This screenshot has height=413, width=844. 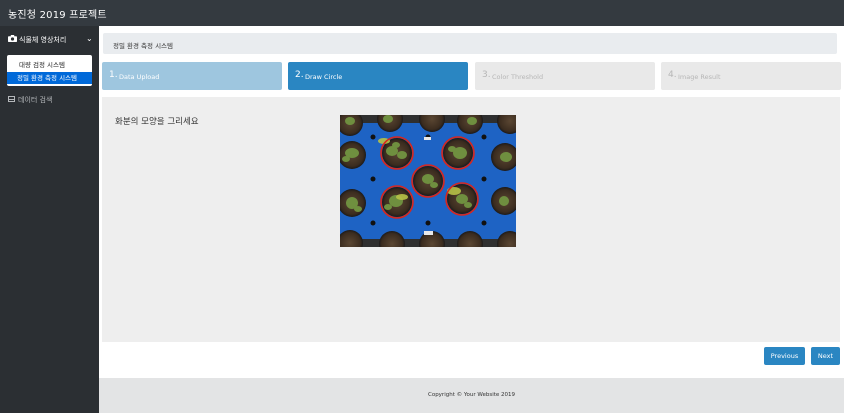 I want to click on footer: Copyright © Your Website 2019, so click(x=471, y=395).